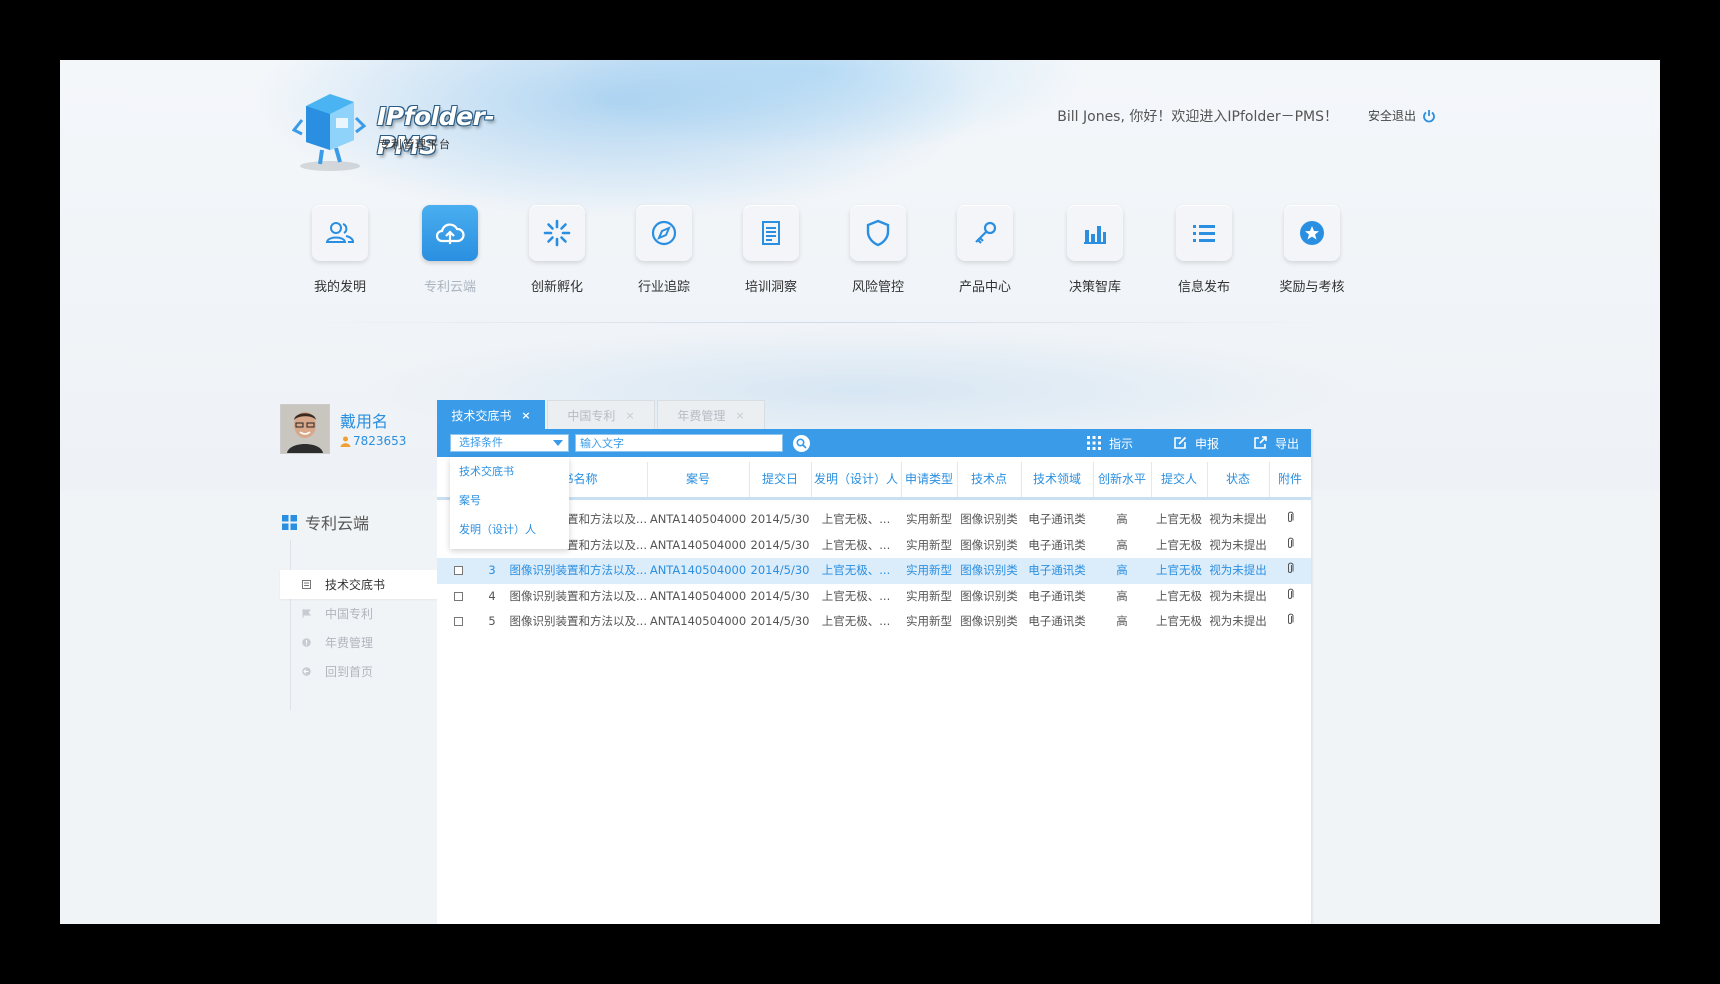 This screenshot has height=984, width=1720. Describe the element at coordinates (679, 443) in the screenshot. I see `search-input` at that location.